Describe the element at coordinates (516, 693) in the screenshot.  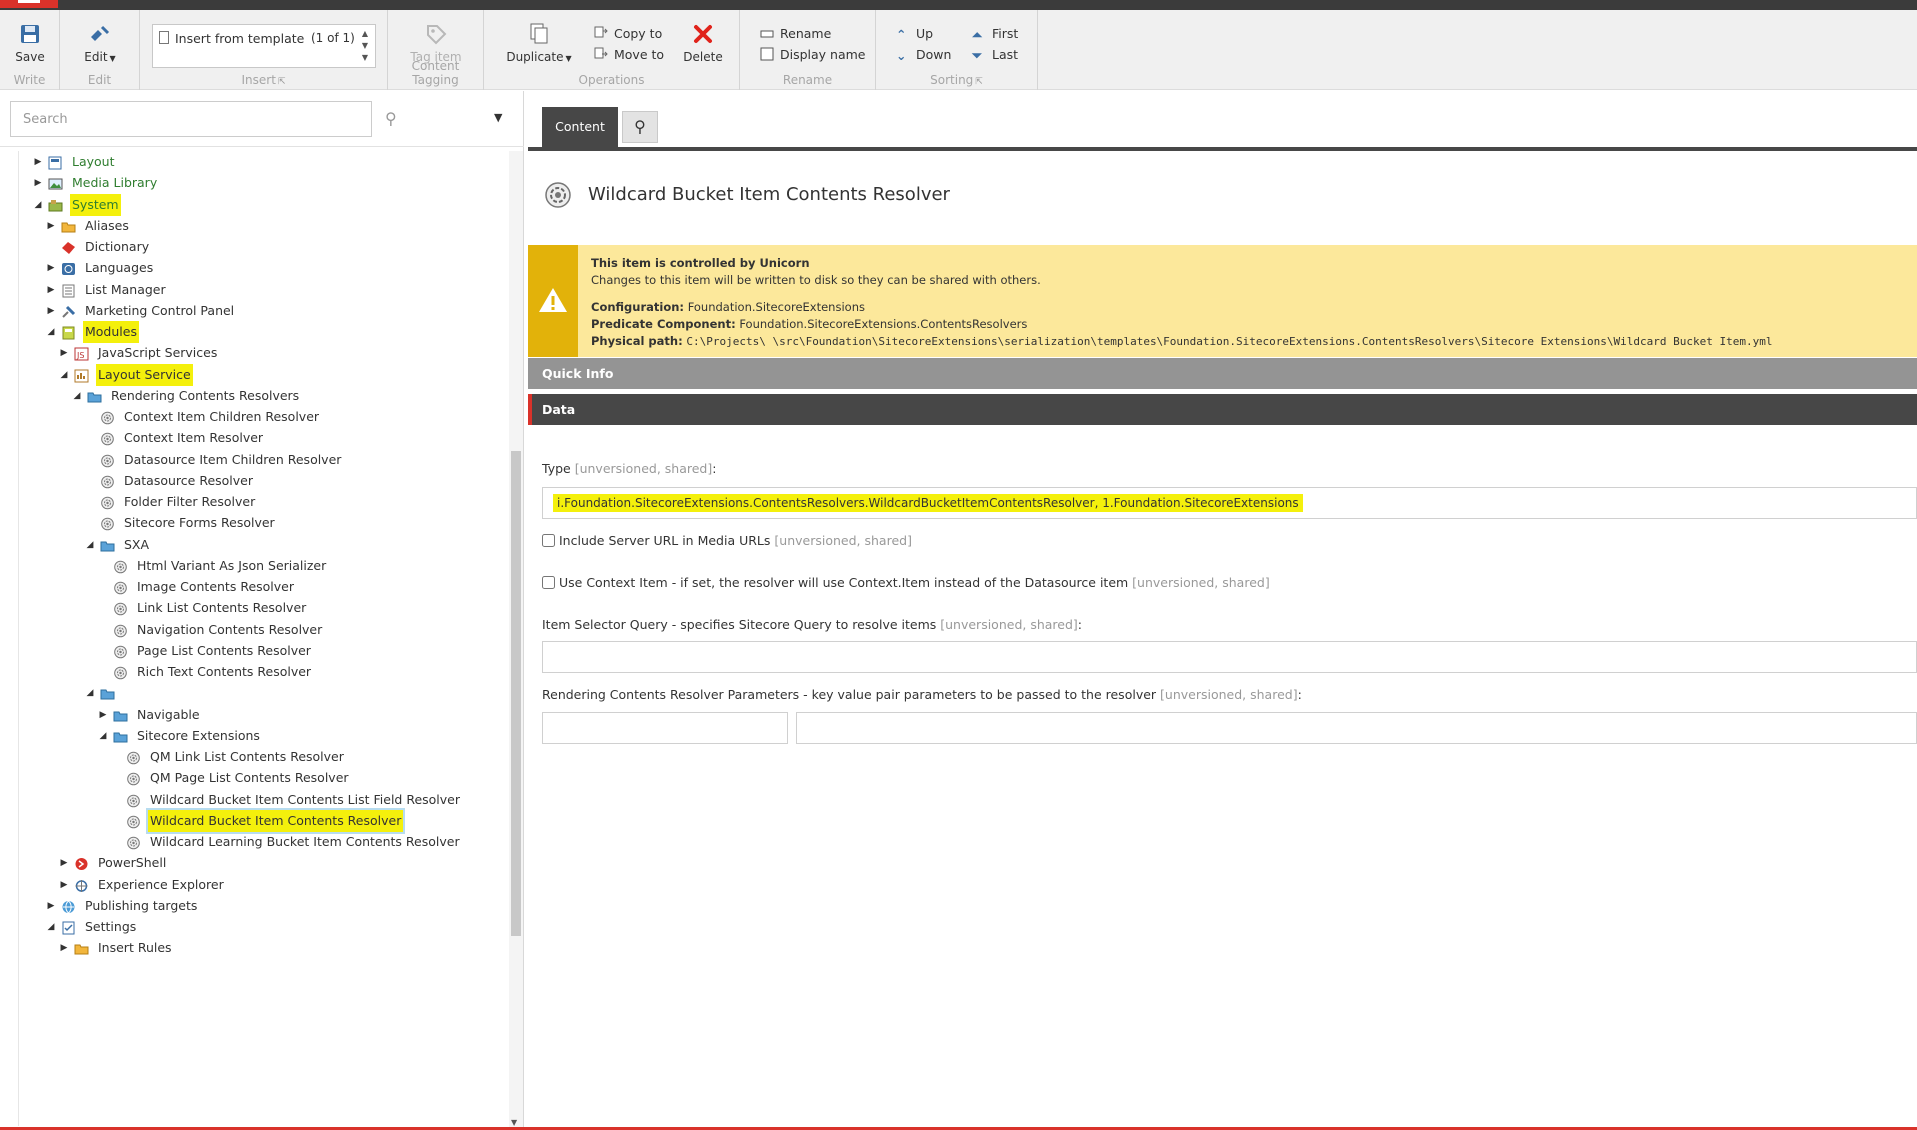
I see `scrollbar-thumb` at that location.